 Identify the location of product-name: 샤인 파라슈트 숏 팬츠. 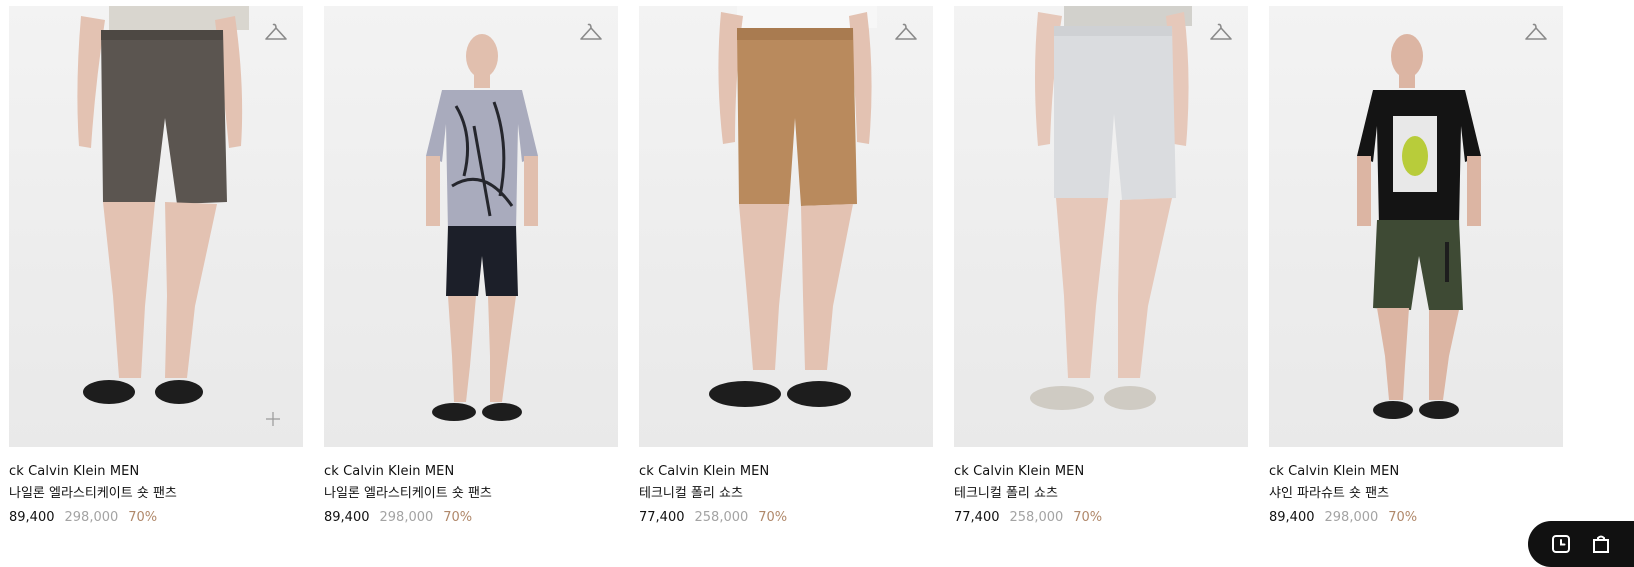
(1416, 494).